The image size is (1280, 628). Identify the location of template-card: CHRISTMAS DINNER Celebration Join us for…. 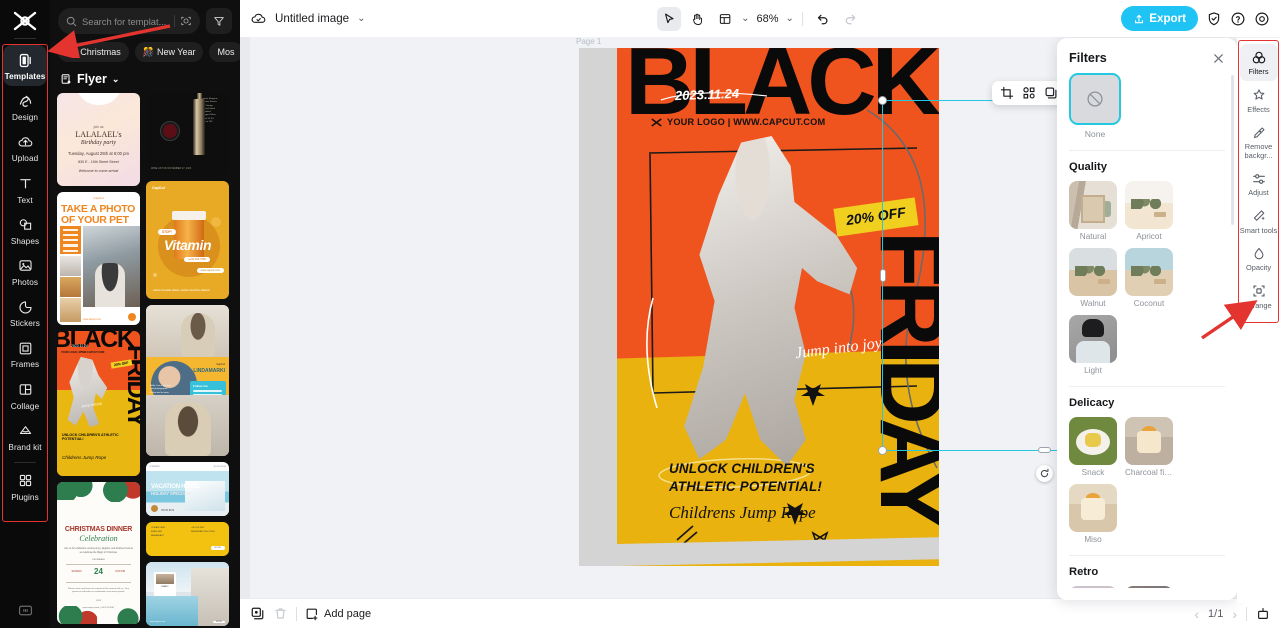
(98, 552).